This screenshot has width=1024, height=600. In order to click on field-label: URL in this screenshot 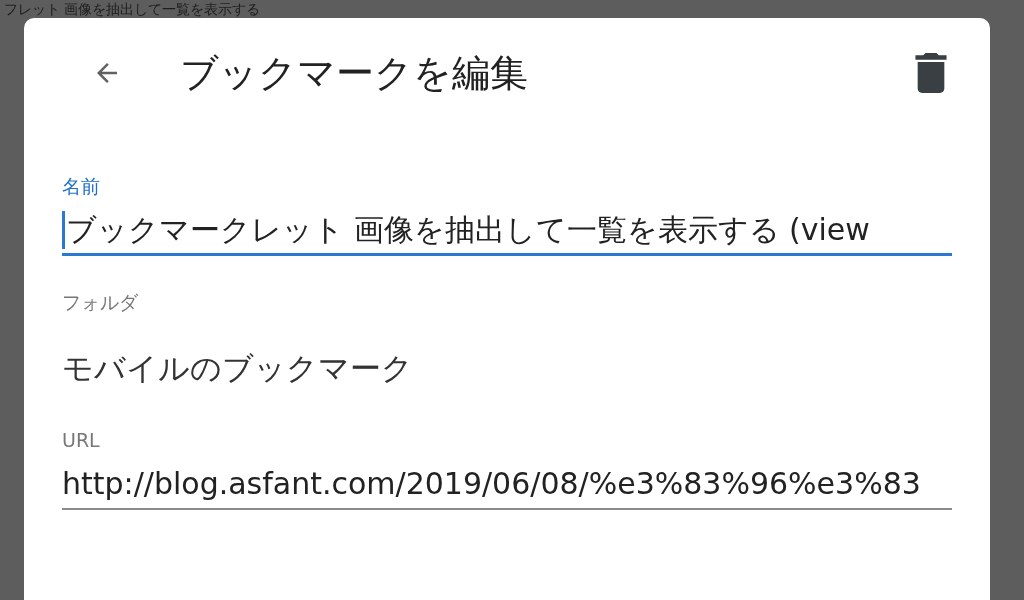, I will do `click(81, 440)`.